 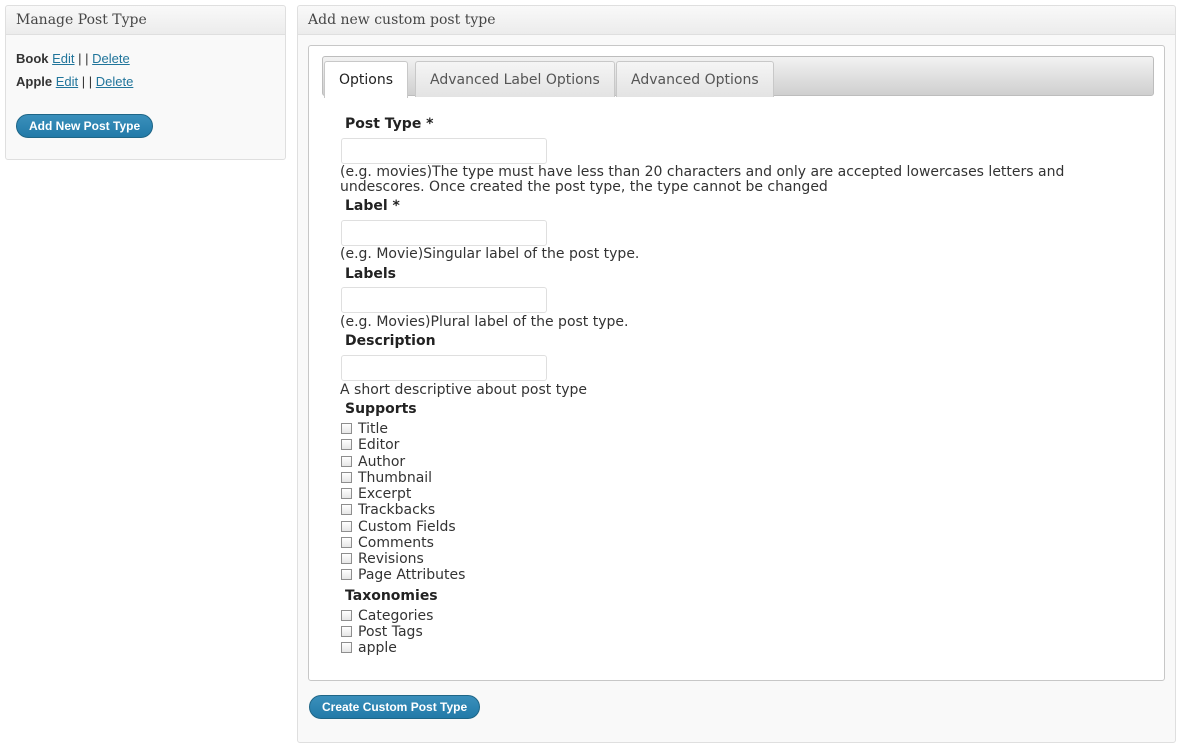 I want to click on post-type-name: Apple, so click(x=34, y=81).